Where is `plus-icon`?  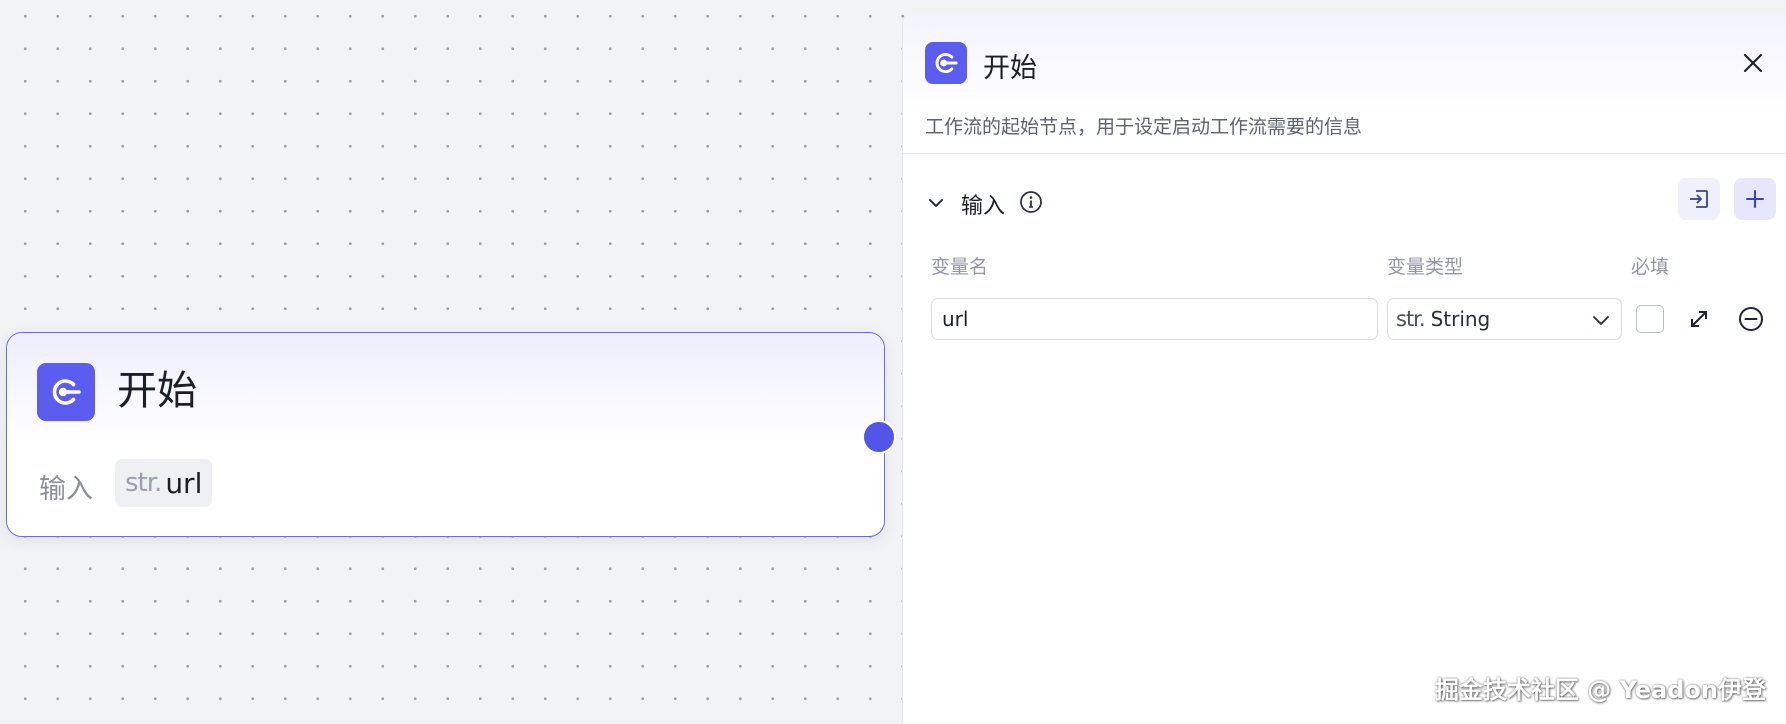 plus-icon is located at coordinates (1755, 199).